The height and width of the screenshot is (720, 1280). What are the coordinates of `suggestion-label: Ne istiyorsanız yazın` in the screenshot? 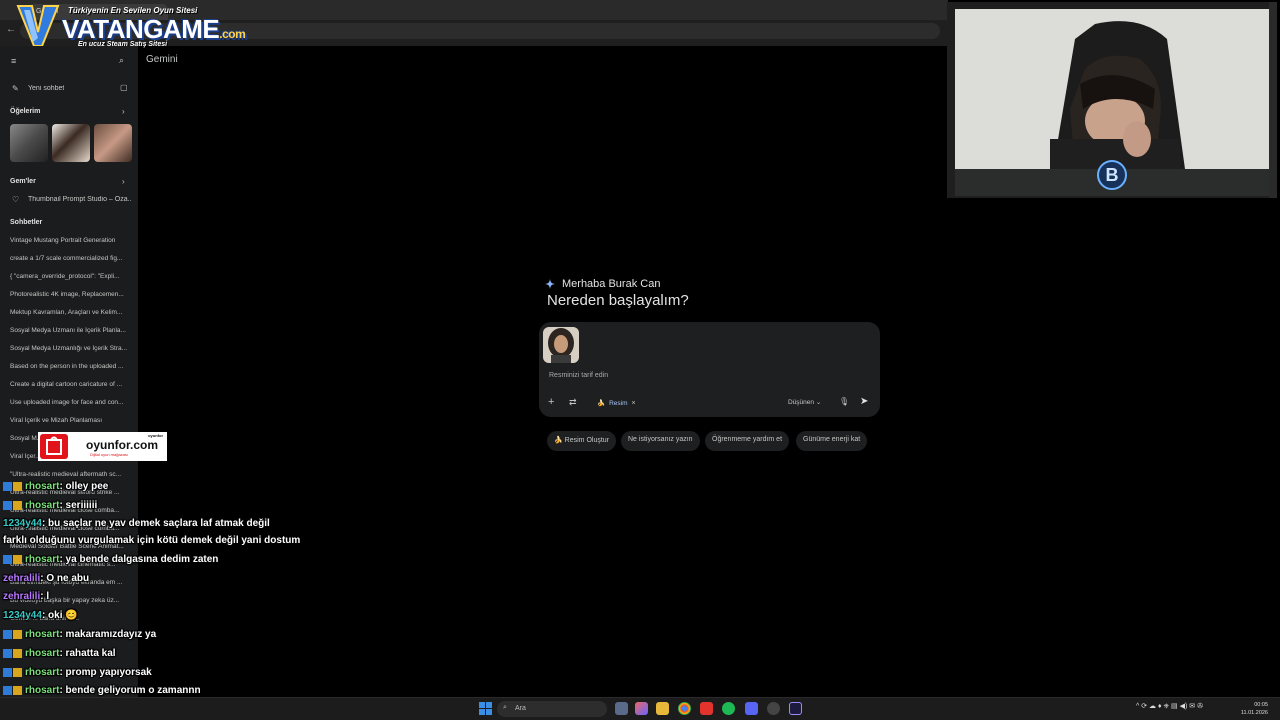 It's located at (660, 439).